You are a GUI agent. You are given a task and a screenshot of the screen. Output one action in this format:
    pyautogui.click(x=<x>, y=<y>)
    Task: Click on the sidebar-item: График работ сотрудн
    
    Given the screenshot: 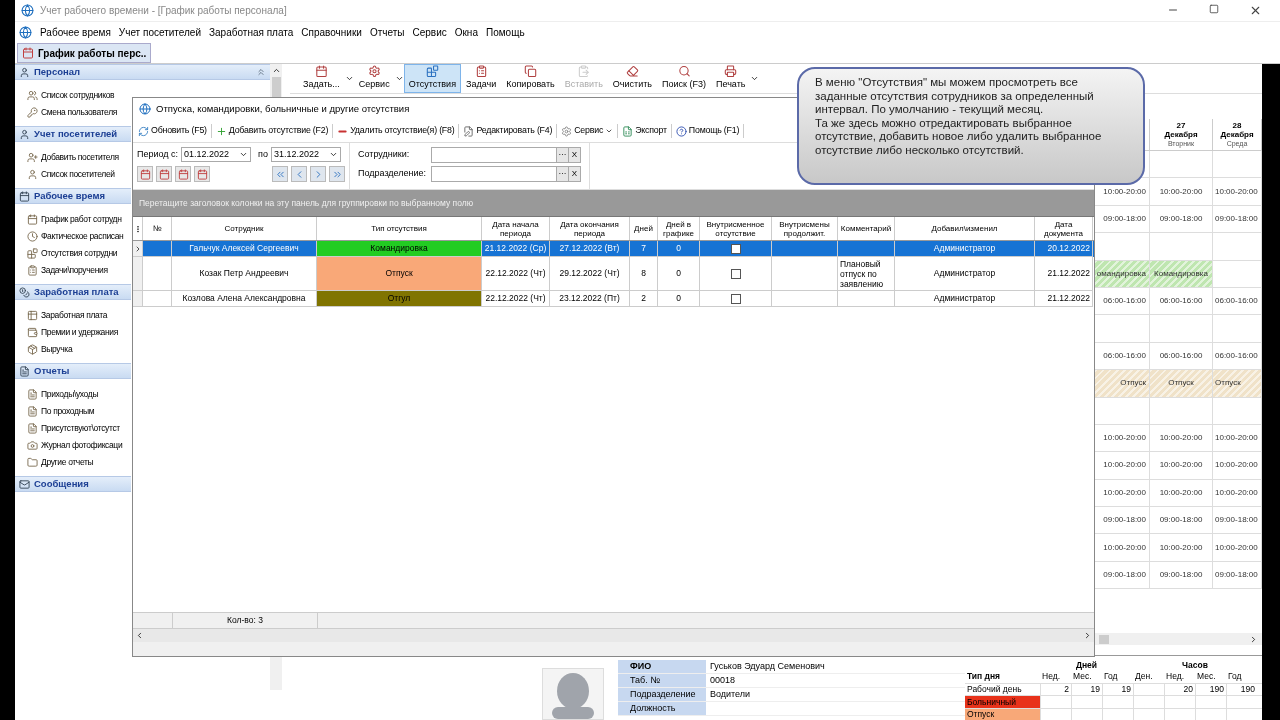 What is the action you would take?
    pyautogui.click(x=74, y=219)
    